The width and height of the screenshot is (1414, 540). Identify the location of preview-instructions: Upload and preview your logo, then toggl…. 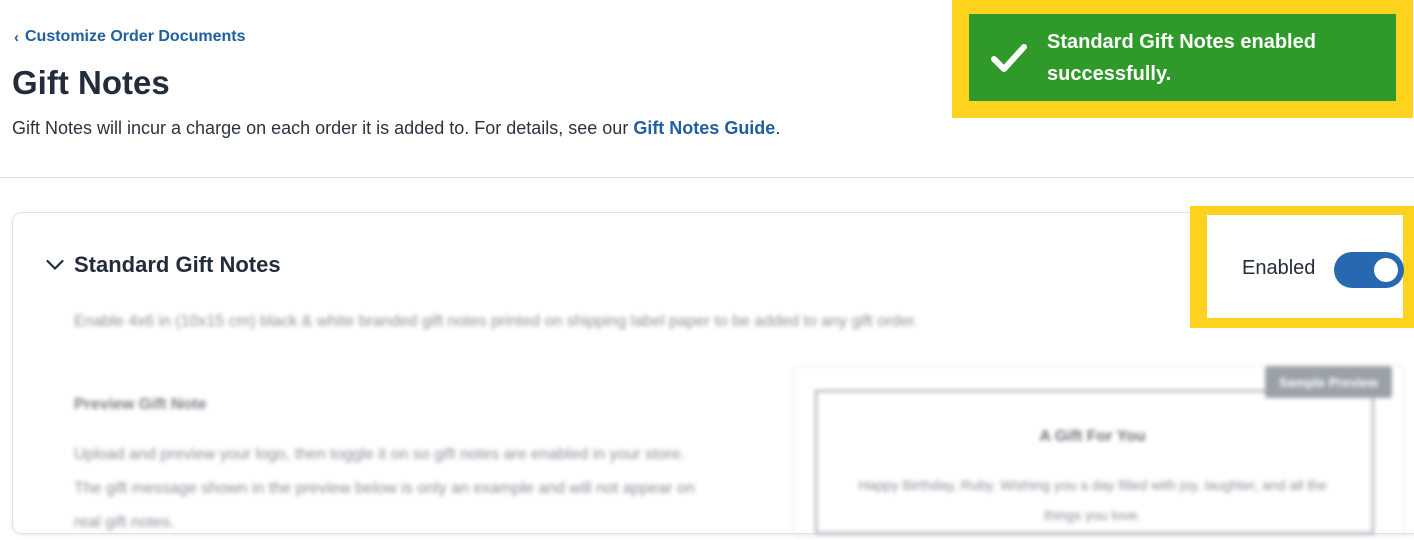
(384, 488).